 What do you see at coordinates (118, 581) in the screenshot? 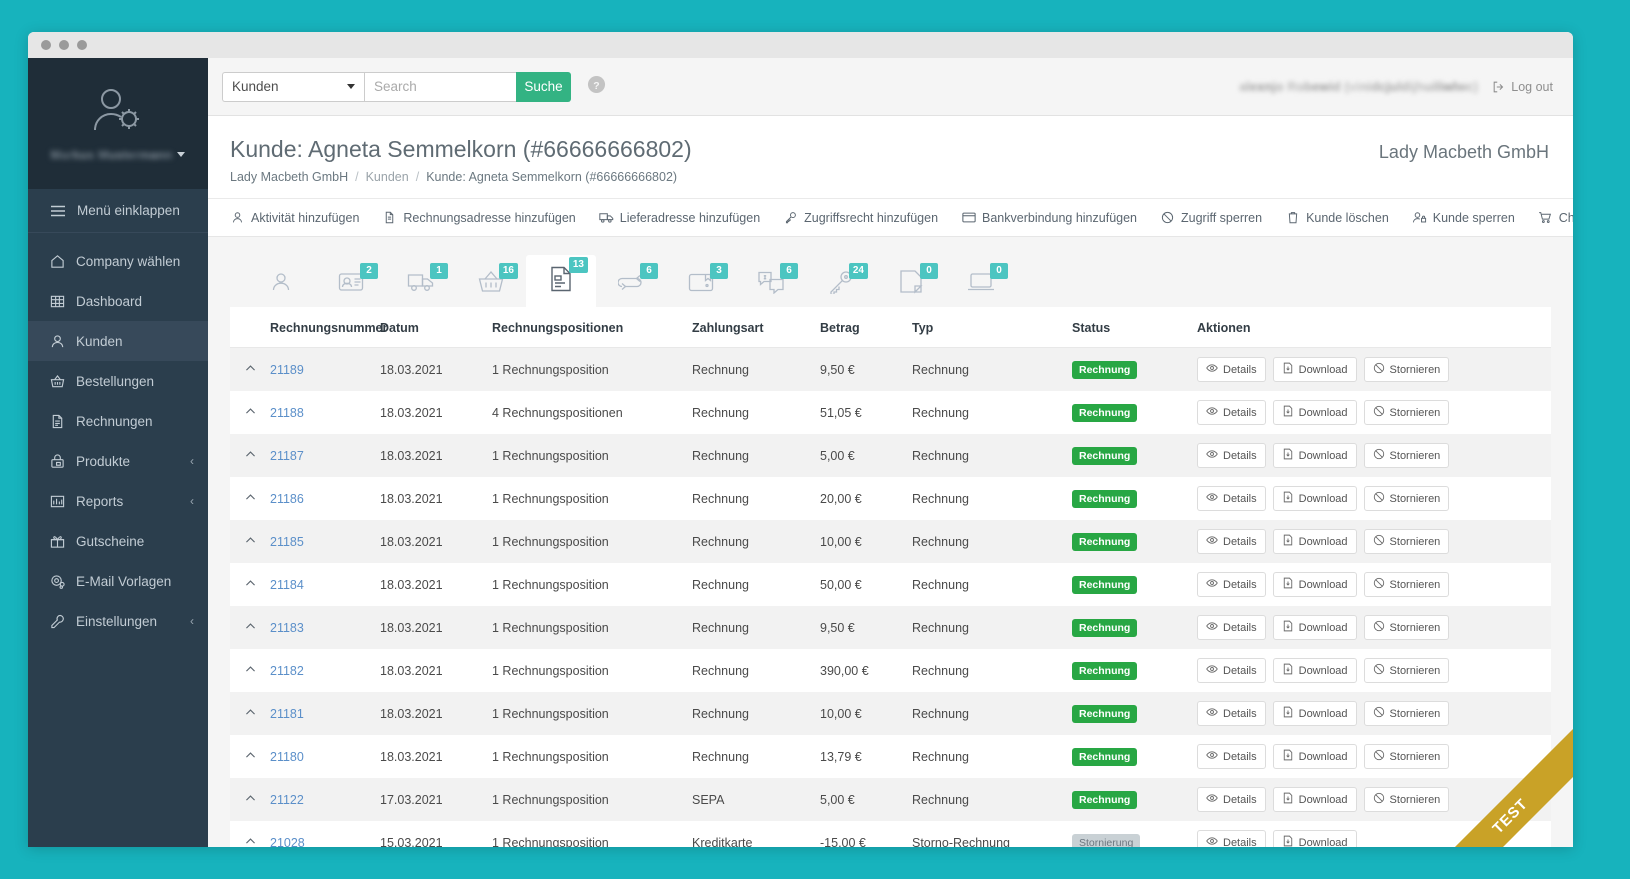
I see `sidebar-item-email-vorlagen: E-Mail Vorlagen` at bounding box center [118, 581].